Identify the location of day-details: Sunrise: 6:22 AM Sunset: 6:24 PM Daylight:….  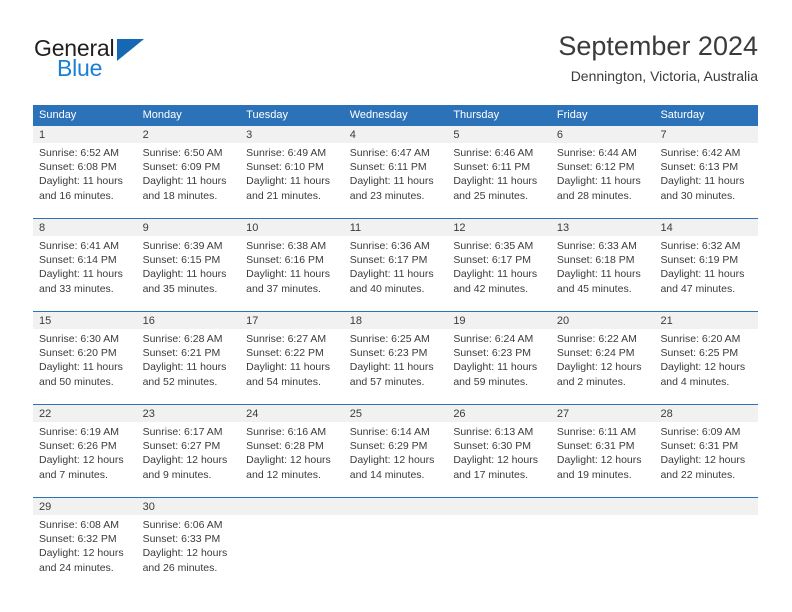
(603, 359).